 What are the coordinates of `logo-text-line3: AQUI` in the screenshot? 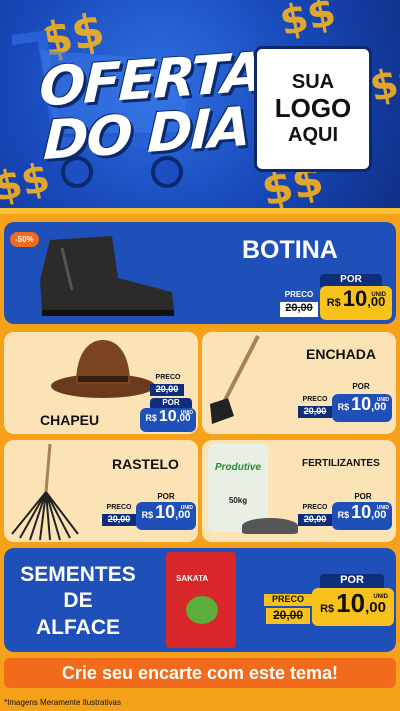 It's located at (313, 134).